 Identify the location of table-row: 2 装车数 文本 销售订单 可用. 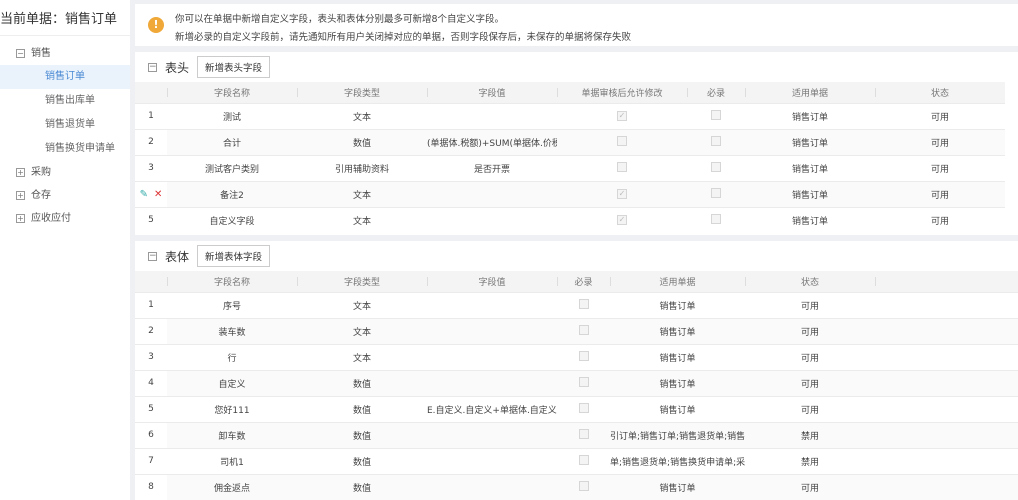
(576, 330).